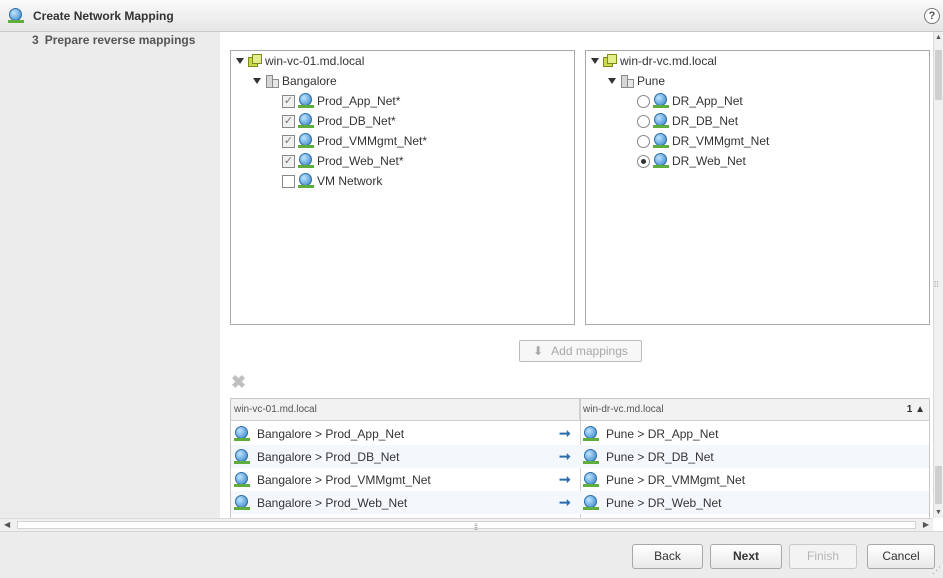 The height and width of the screenshot is (578, 943). I want to click on datacenter-icon, so click(272, 81).